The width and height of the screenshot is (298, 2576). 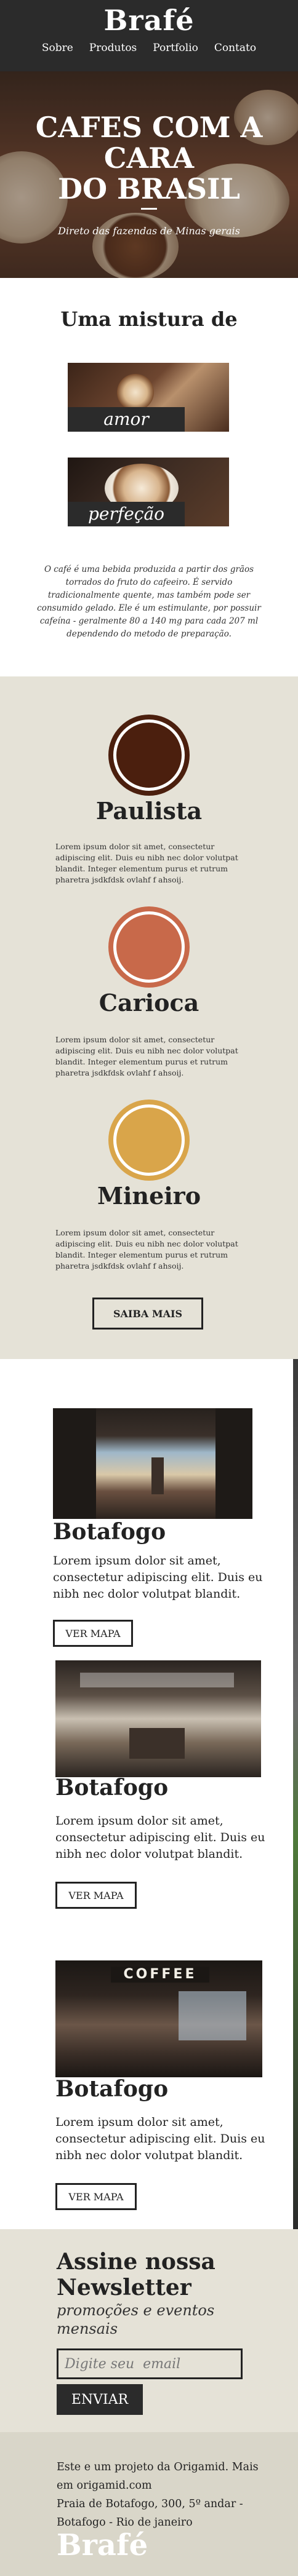 What do you see at coordinates (149, 1196) in the screenshot?
I see `variety-name-mineiro: Mineiro` at bounding box center [149, 1196].